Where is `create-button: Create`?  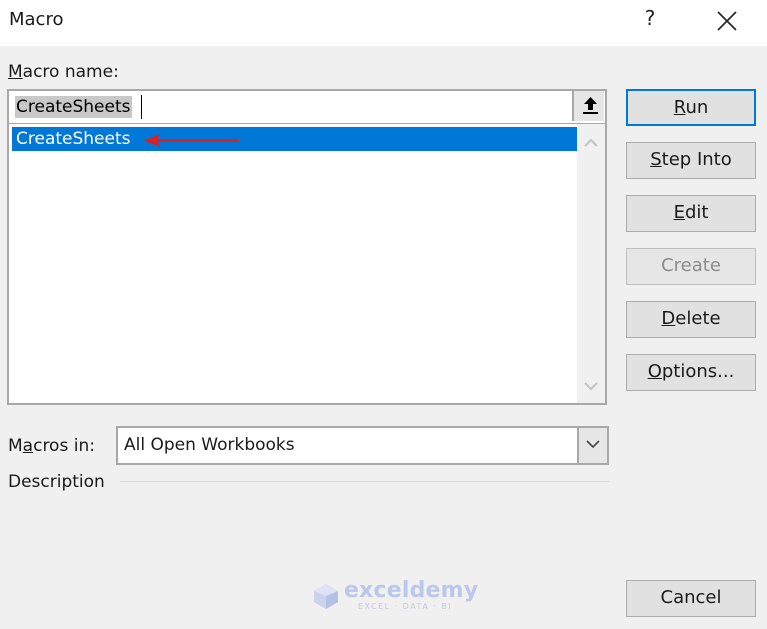
create-button: Create is located at coordinates (691, 266).